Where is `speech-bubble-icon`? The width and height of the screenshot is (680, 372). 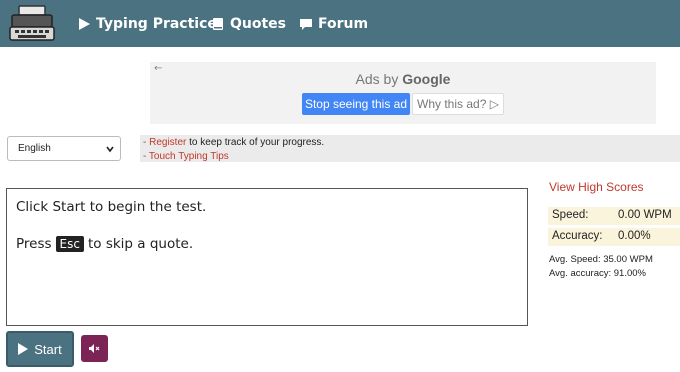
speech-bubble-icon is located at coordinates (306, 24).